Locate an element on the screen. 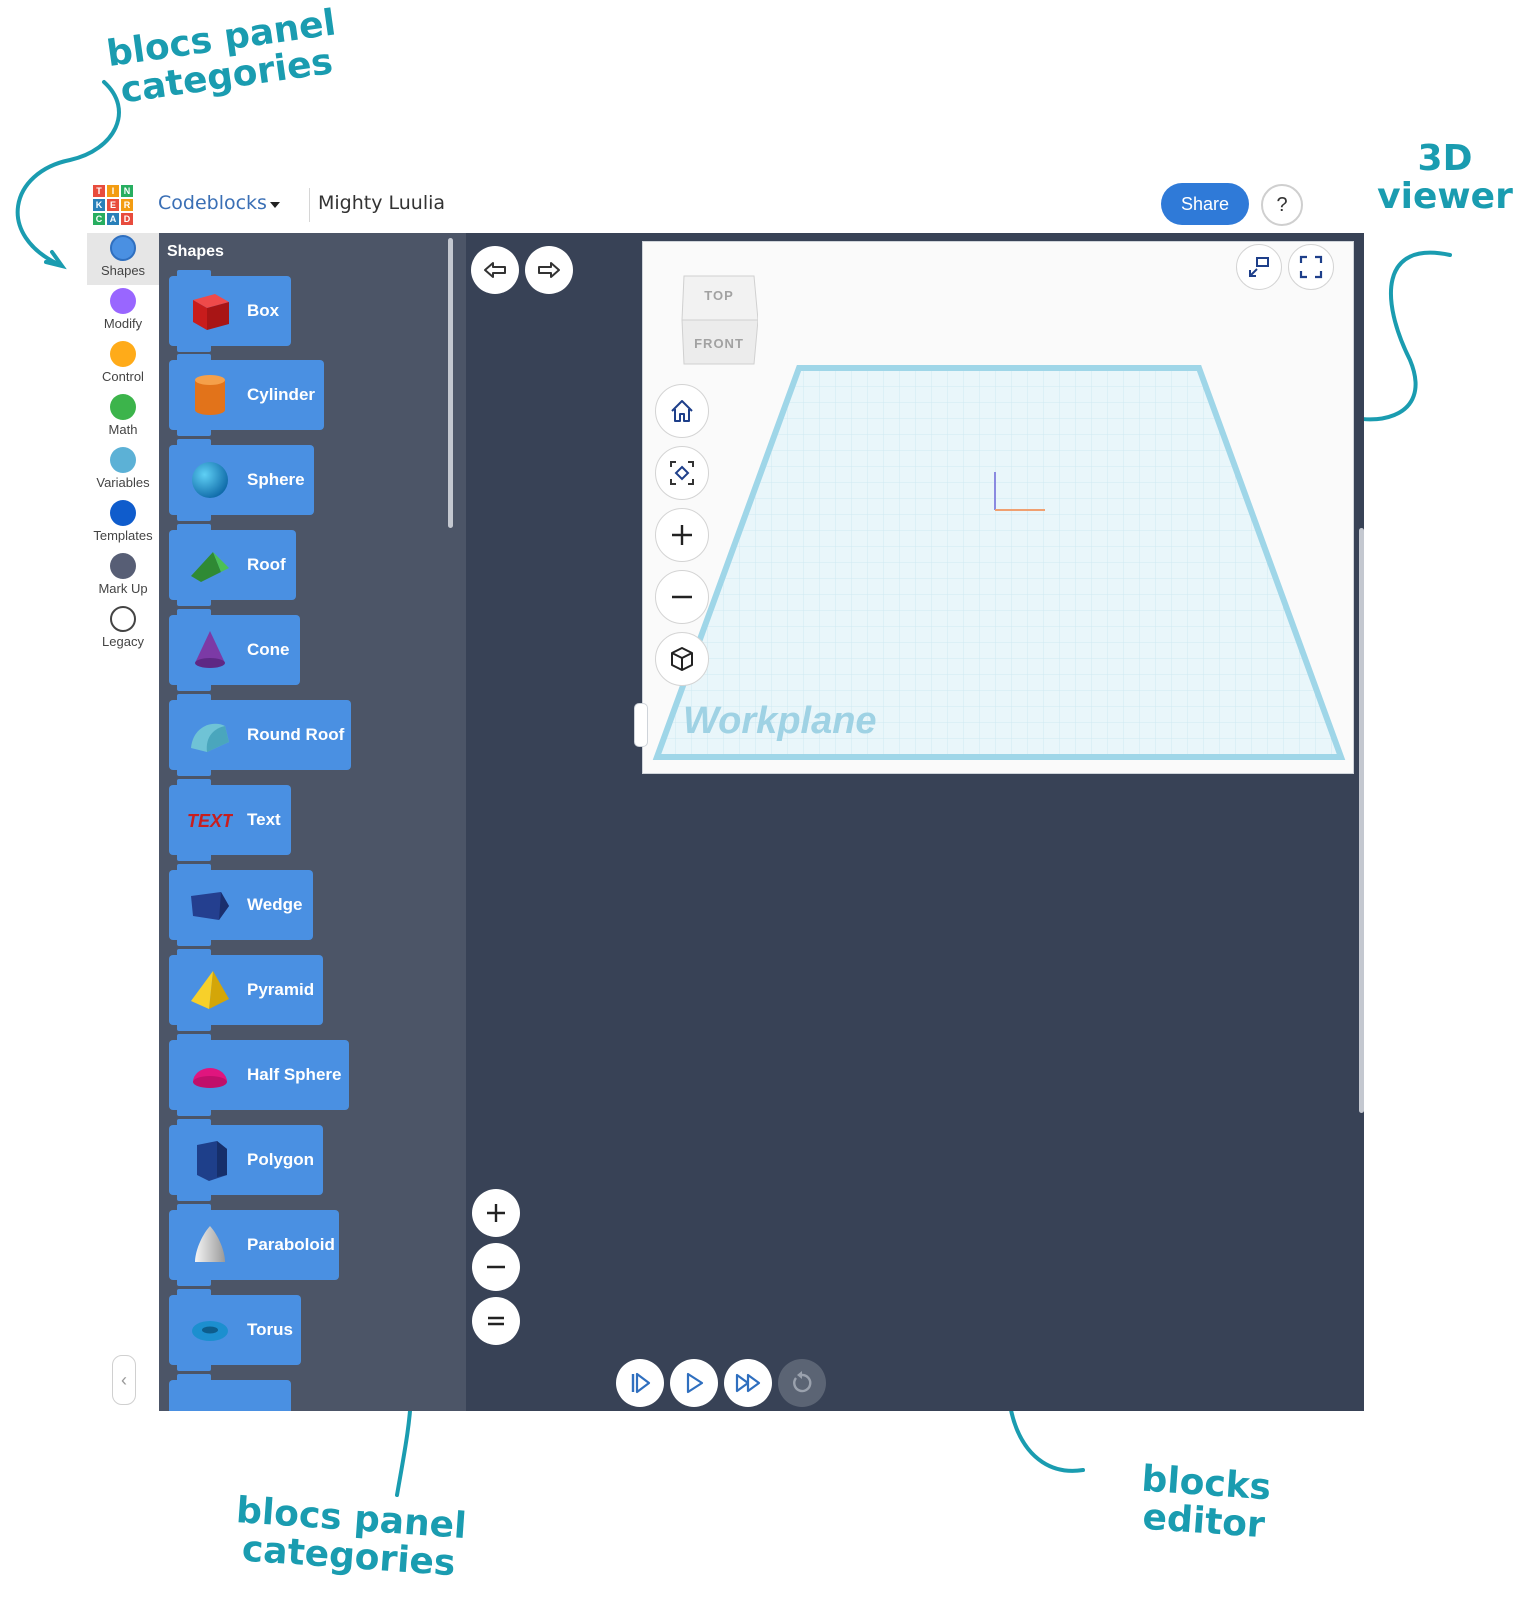 This screenshot has height=1611, width=1522. app-switcher: Codeblocks is located at coordinates (212, 203).